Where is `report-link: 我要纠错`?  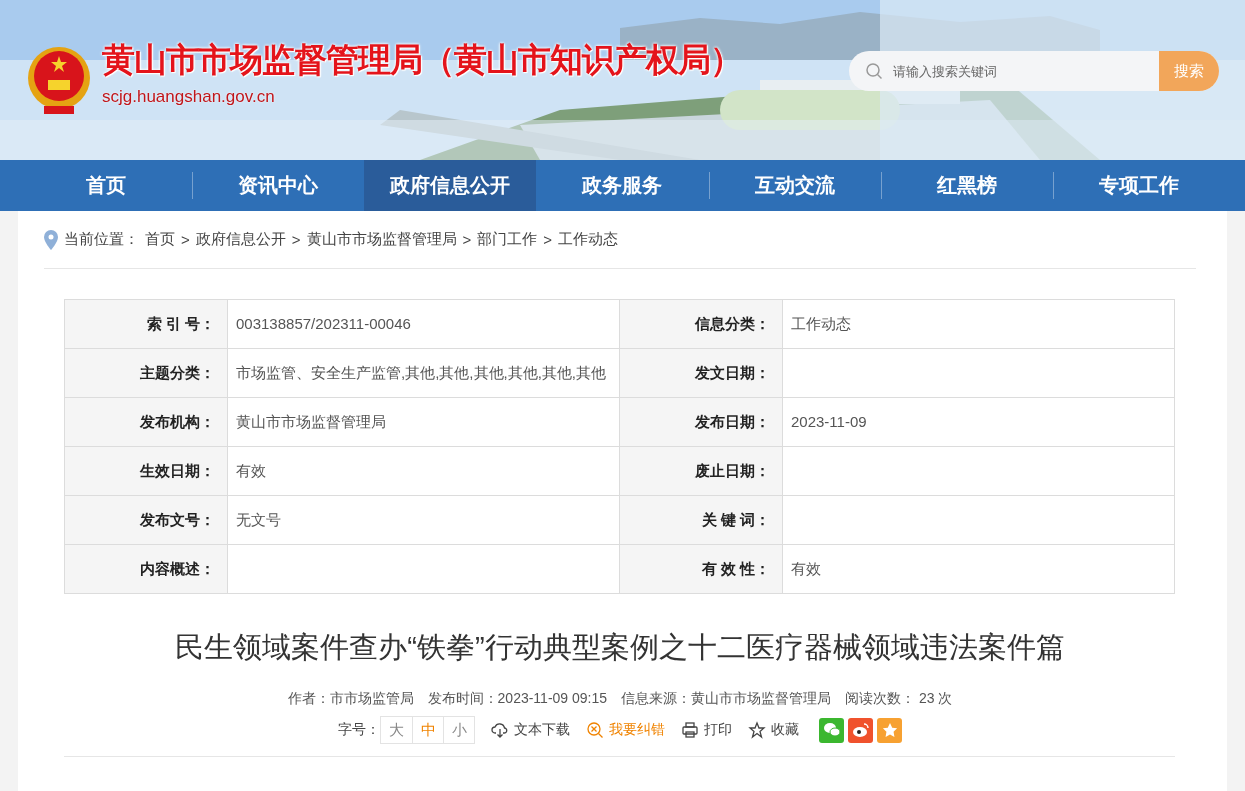 report-link: 我要纠错 is located at coordinates (625, 730).